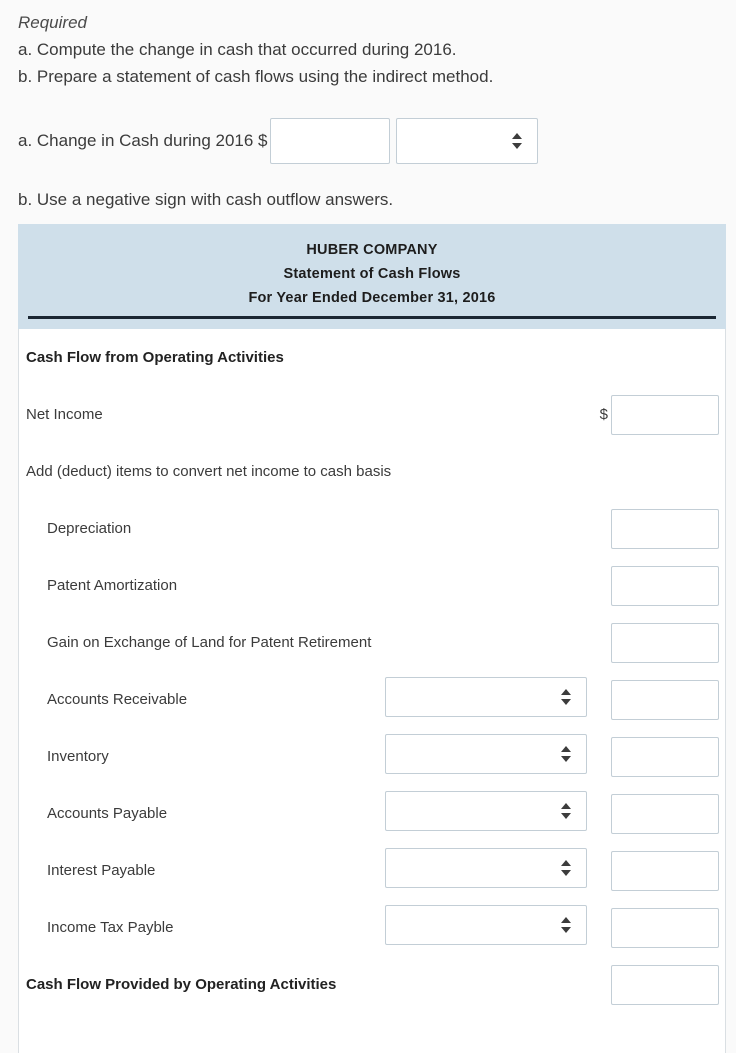 The width and height of the screenshot is (736, 1053). Describe the element at coordinates (52, 22) in the screenshot. I see `required-heading: Required` at that location.